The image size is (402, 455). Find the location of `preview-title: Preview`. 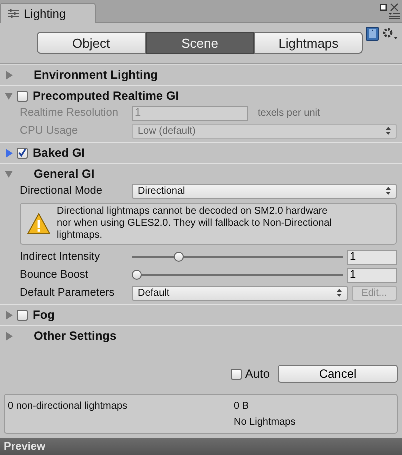

preview-title: Preview is located at coordinates (25, 446).